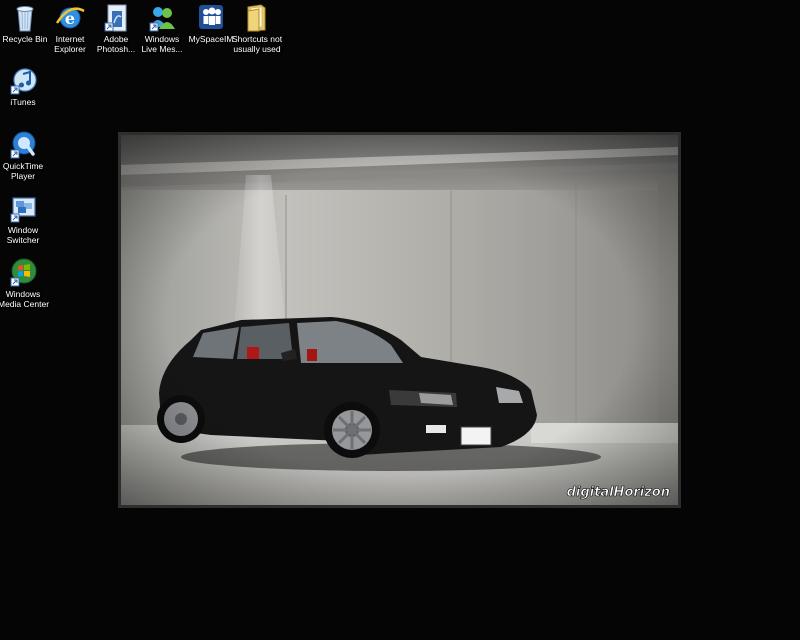 The width and height of the screenshot is (800, 640). What do you see at coordinates (257, 48) in the screenshot?
I see `icon-label: usually used` at bounding box center [257, 48].